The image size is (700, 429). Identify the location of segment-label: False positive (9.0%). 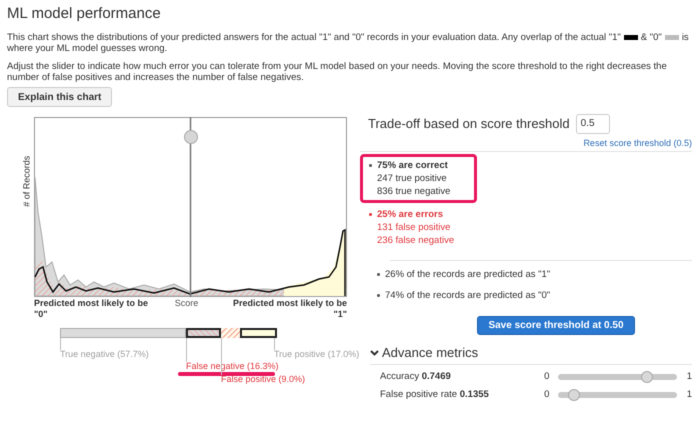
(263, 379).